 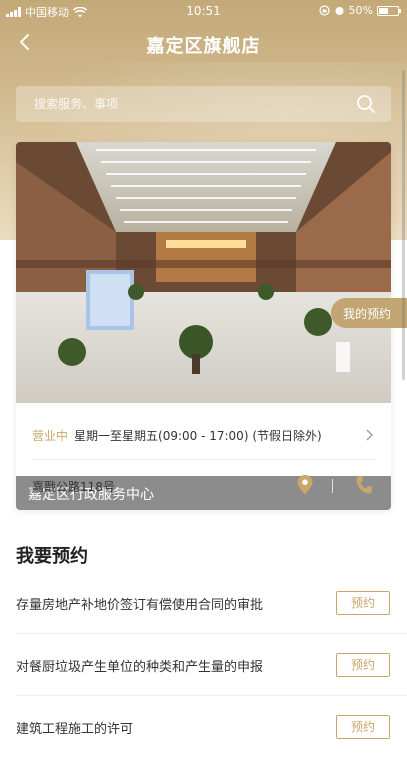 I want to click on phone-icon, so click(x=364, y=485).